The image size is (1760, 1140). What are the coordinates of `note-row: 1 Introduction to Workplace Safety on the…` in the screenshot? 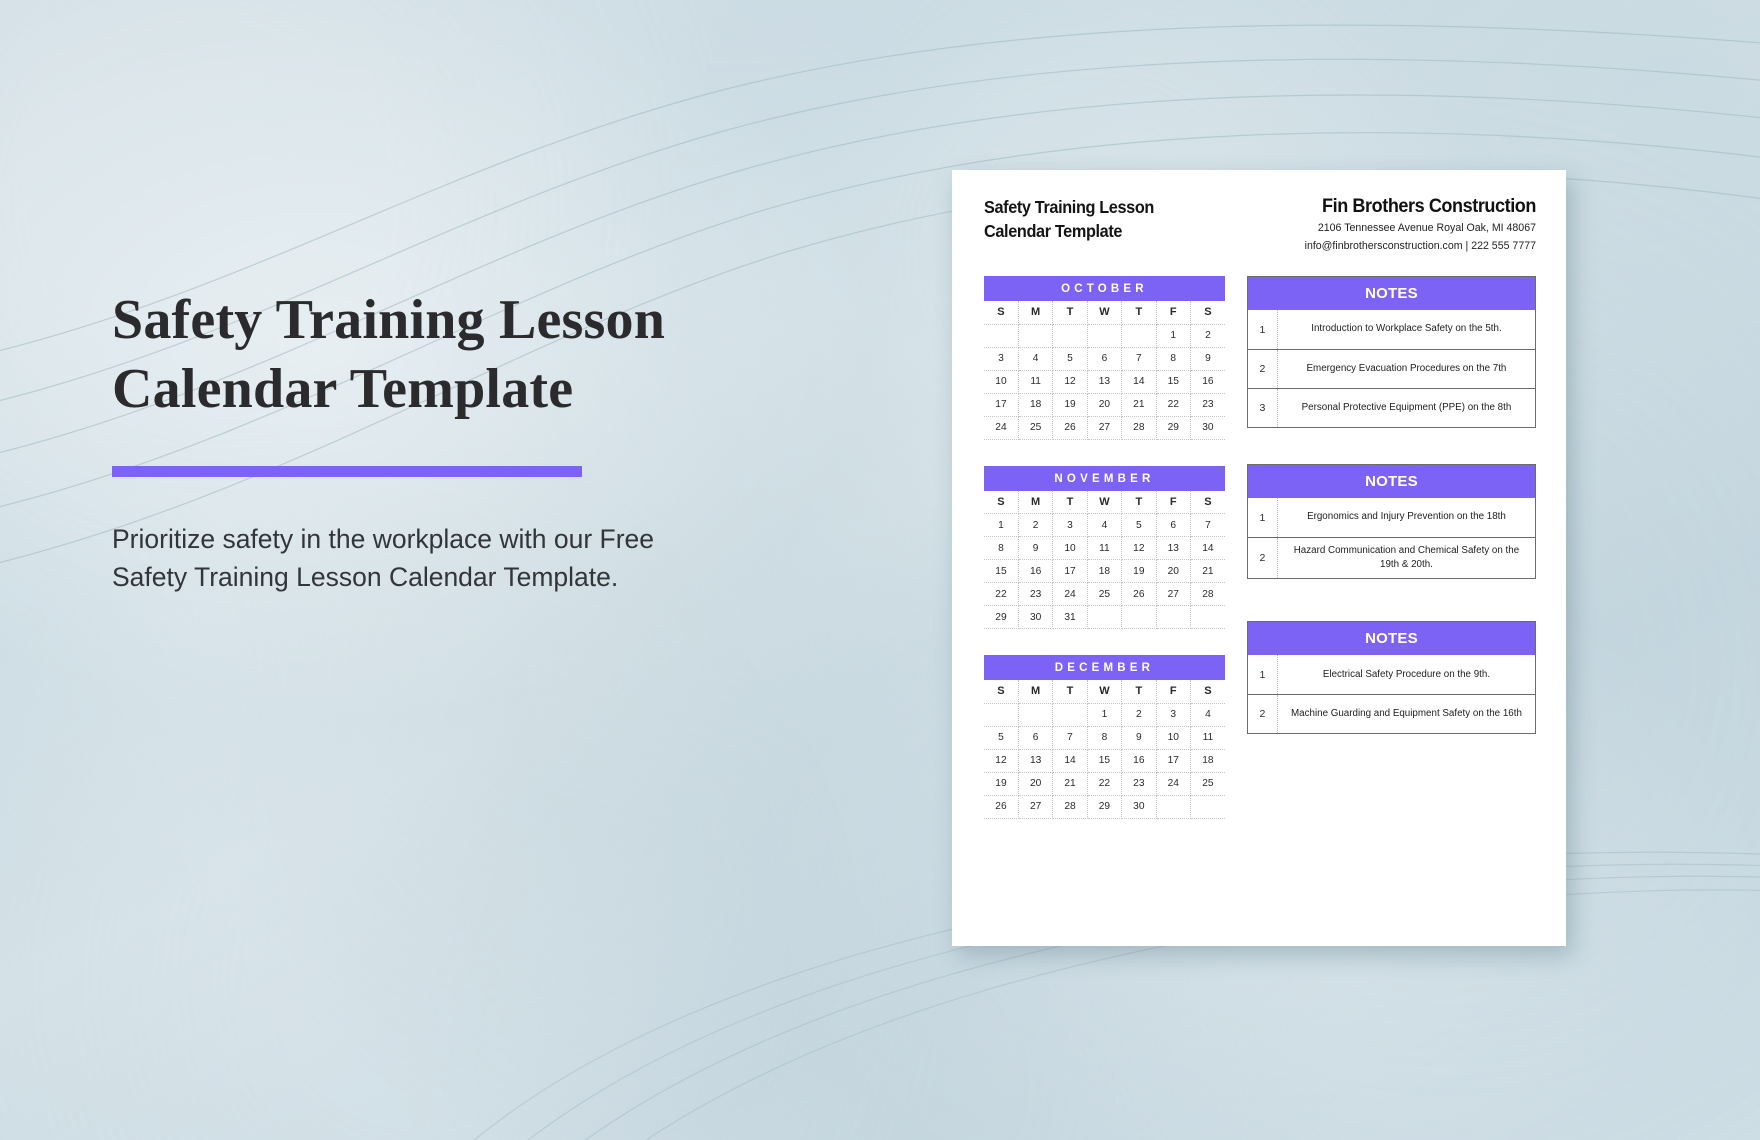 It's located at (1391, 330).